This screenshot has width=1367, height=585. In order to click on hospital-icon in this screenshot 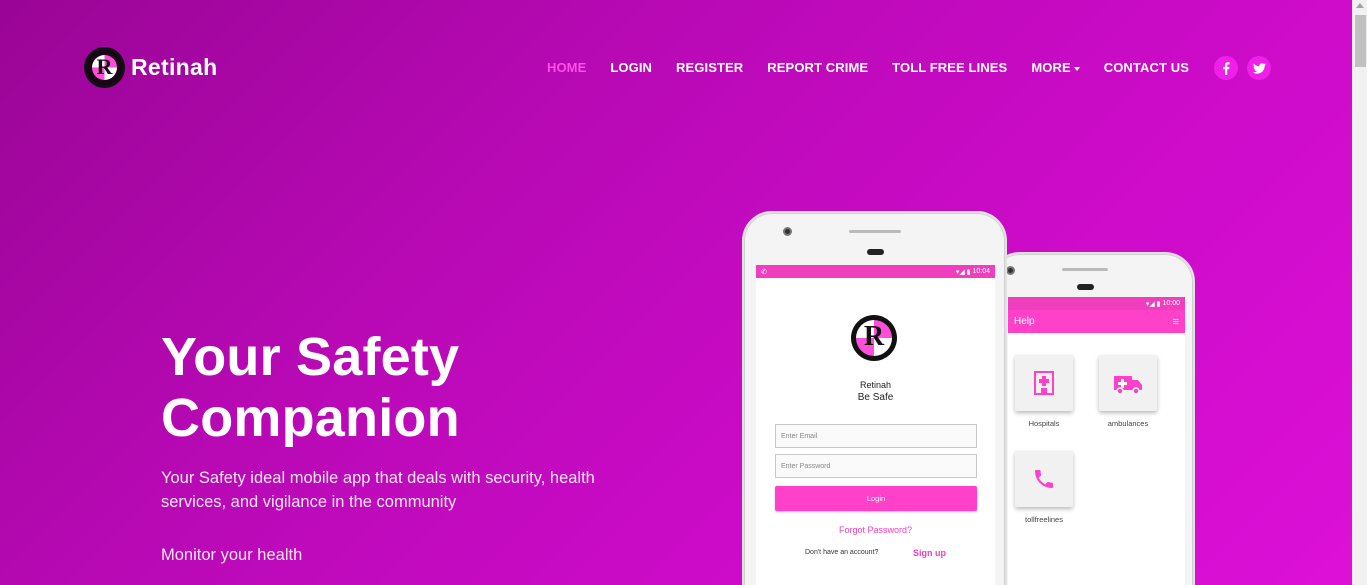, I will do `click(1044, 383)`.